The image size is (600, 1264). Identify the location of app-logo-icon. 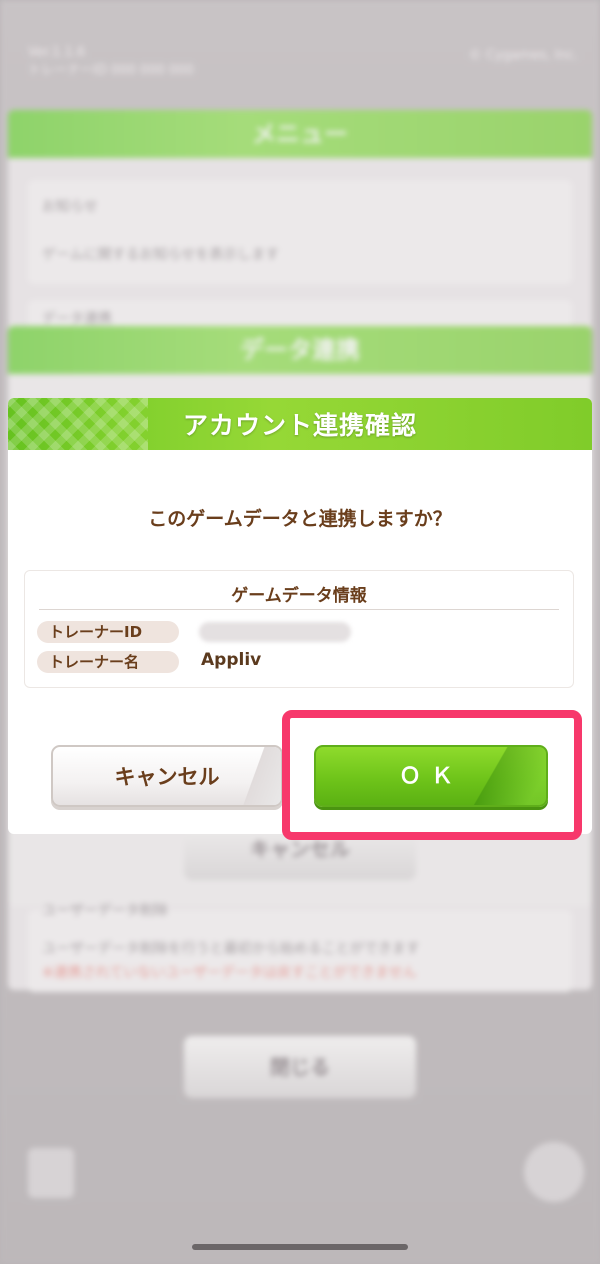
(51, 1173).